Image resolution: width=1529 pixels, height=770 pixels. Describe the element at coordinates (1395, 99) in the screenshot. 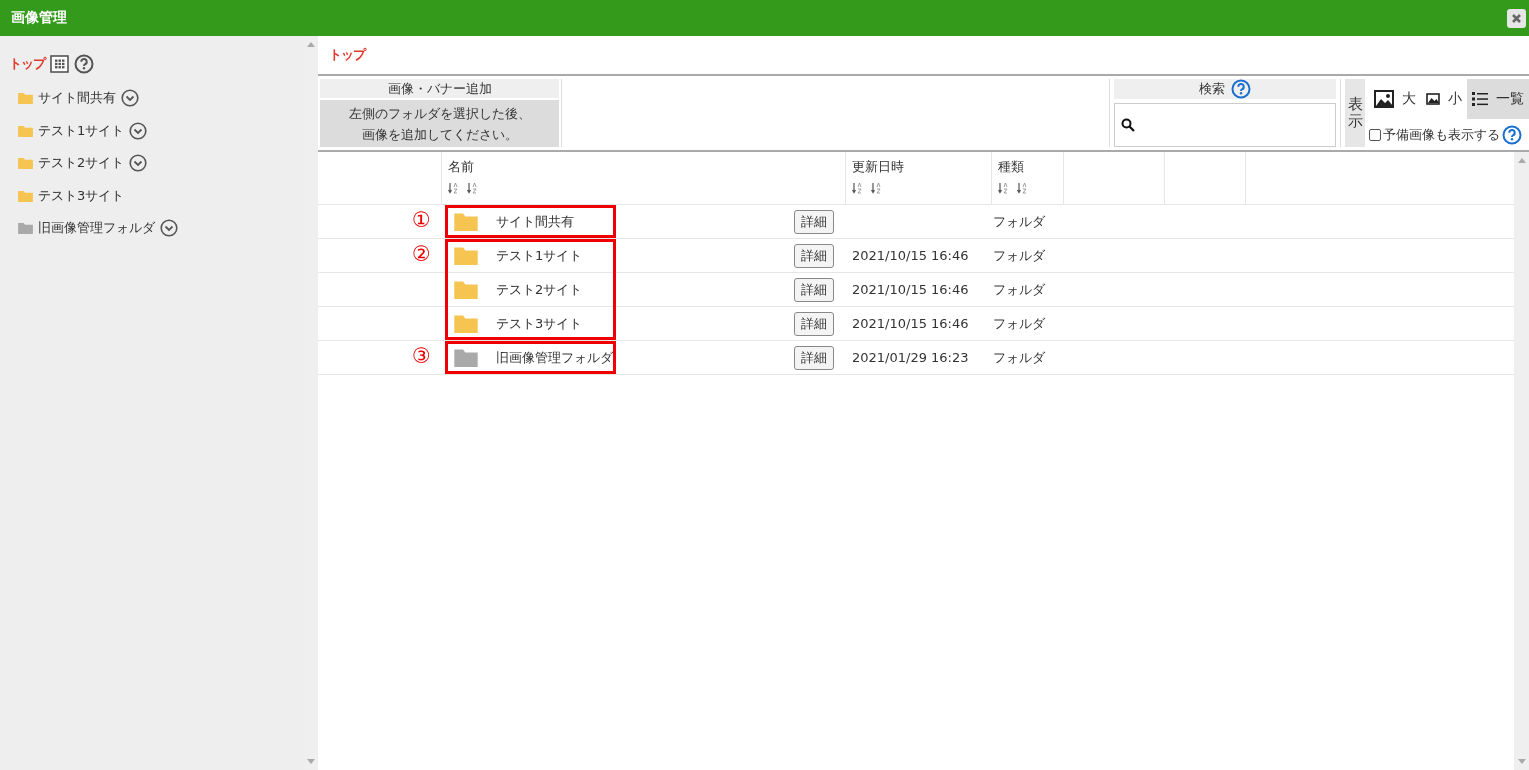

I see `view-option: 大` at that location.